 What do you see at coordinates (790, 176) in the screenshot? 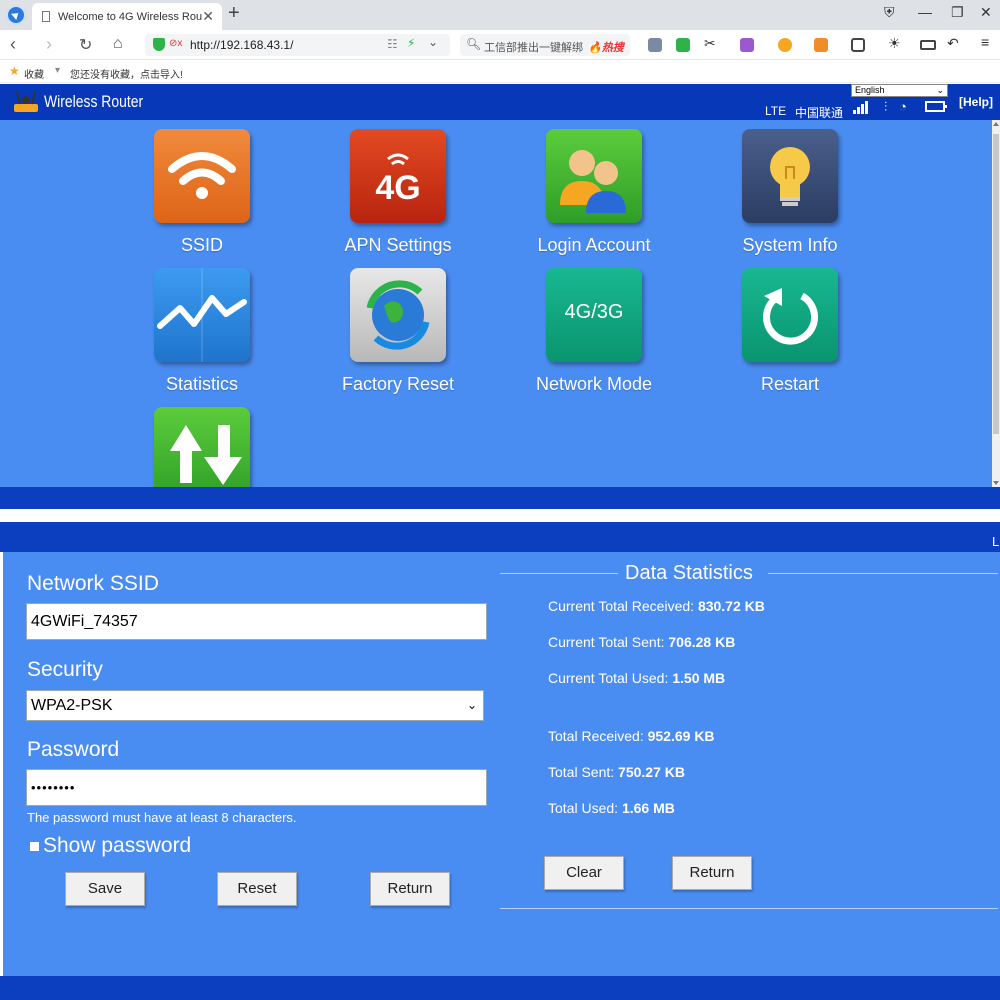
I see `lightbulb-icon` at bounding box center [790, 176].